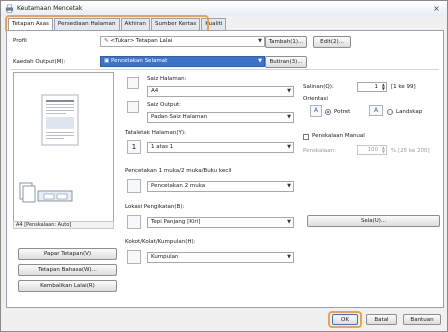 The image size is (448, 332). I want to click on landscape-label: Landskap, so click(409, 112).